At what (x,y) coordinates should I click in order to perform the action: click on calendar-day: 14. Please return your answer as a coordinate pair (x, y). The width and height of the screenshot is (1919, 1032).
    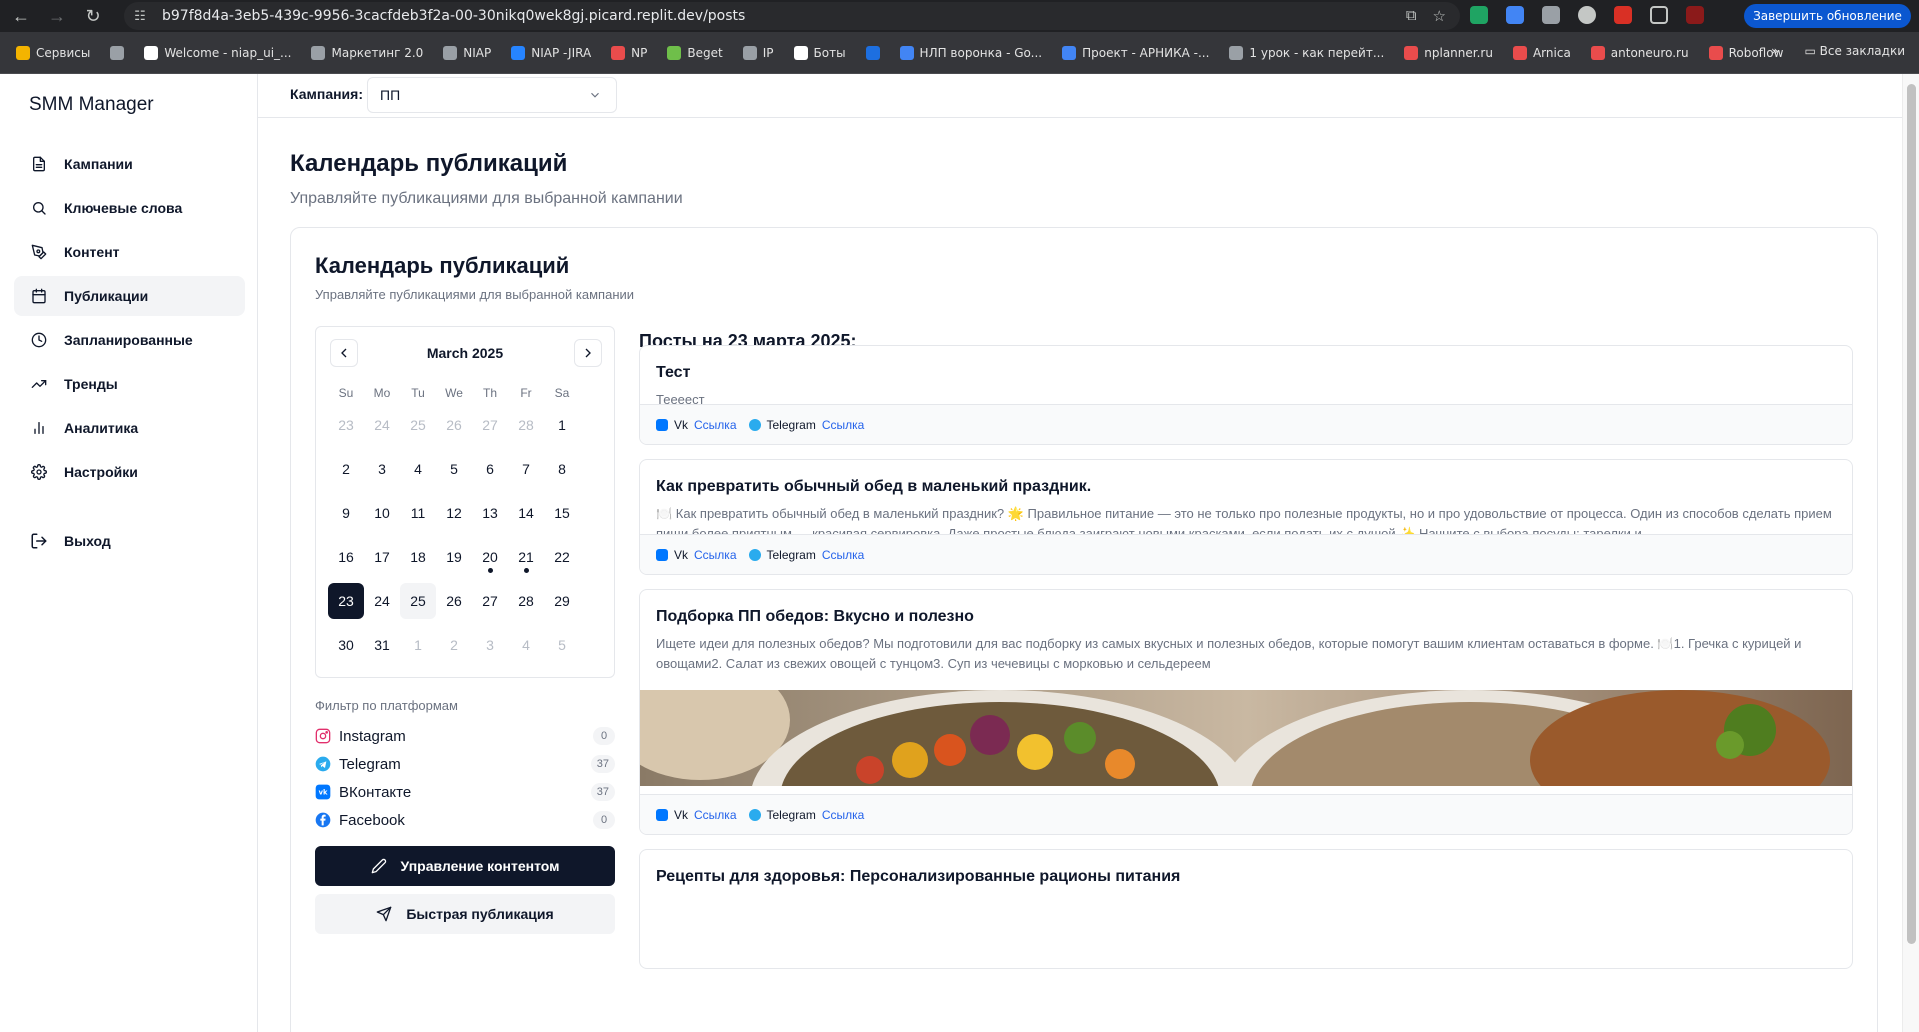
    Looking at the image, I should click on (526, 513).